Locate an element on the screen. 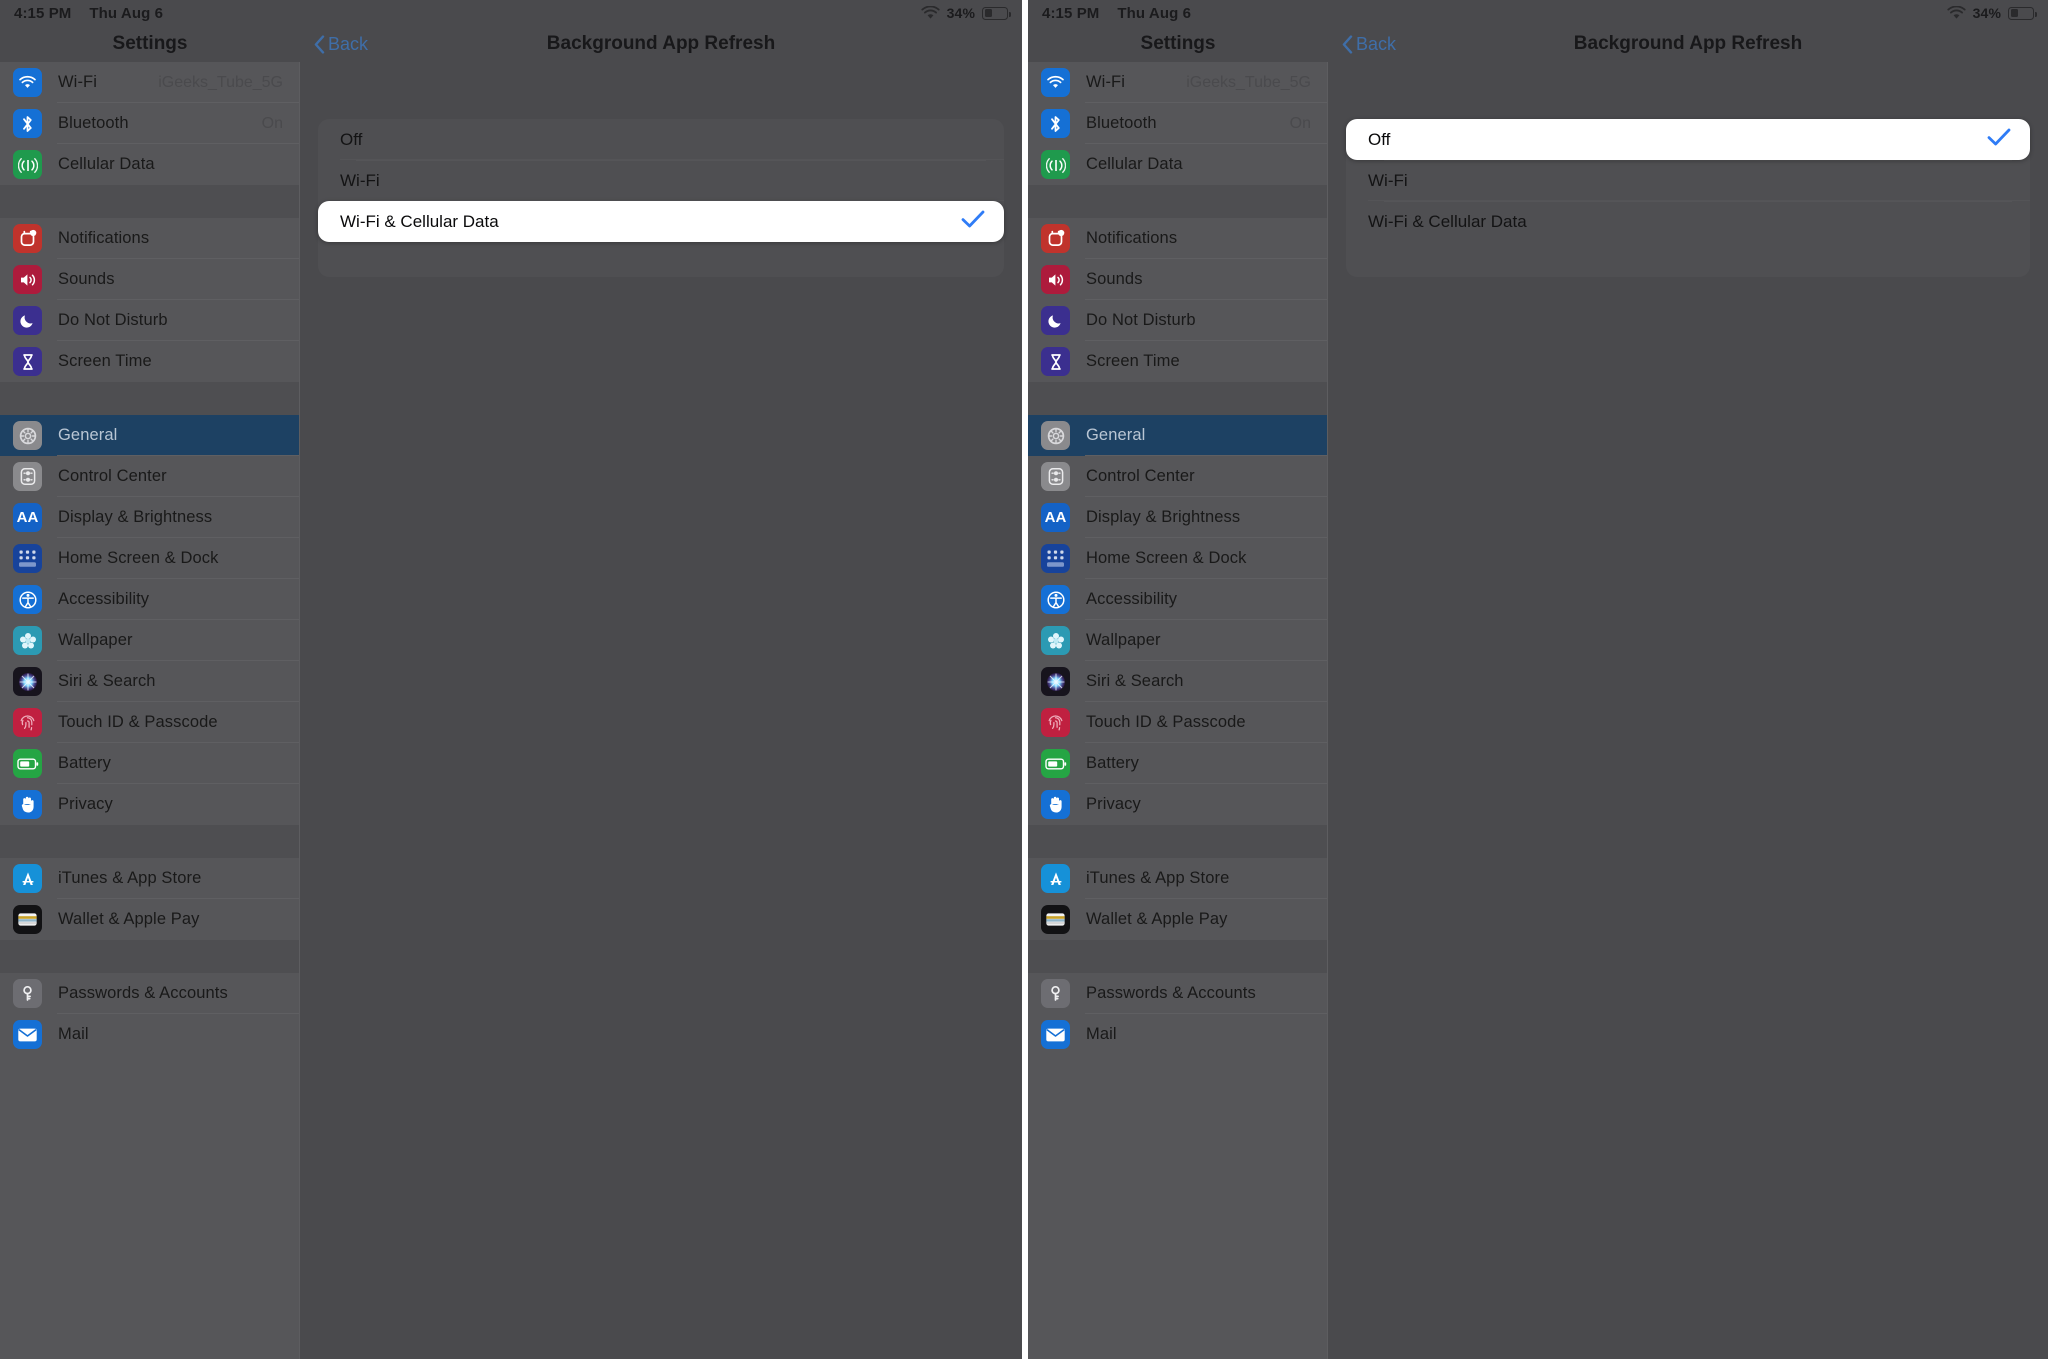 The width and height of the screenshot is (2048, 1359). notifications-icon is located at coordinates (1055, 238).